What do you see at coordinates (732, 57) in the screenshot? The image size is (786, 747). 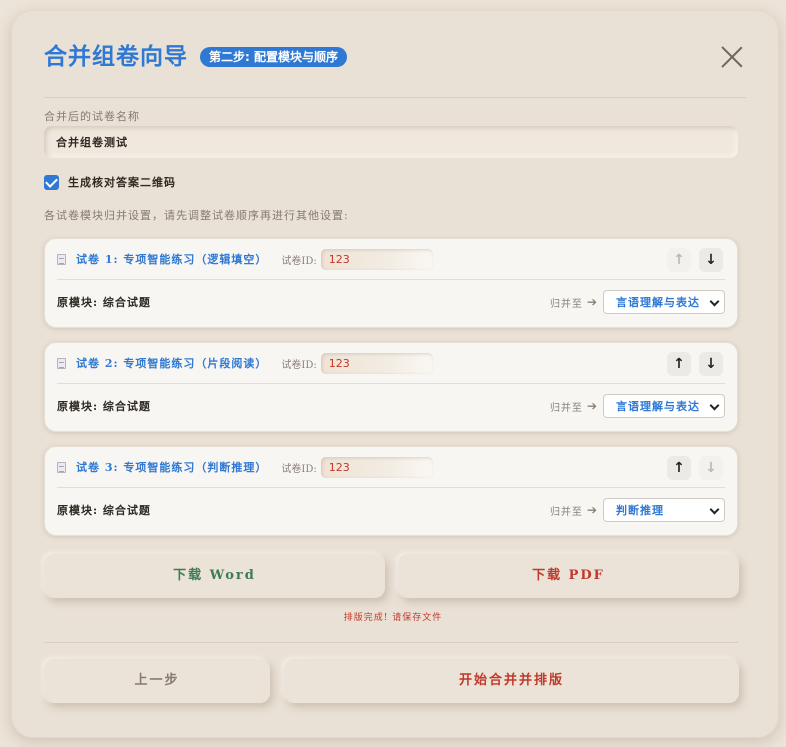 I see `close-icon` at bounding box center [732, 57].